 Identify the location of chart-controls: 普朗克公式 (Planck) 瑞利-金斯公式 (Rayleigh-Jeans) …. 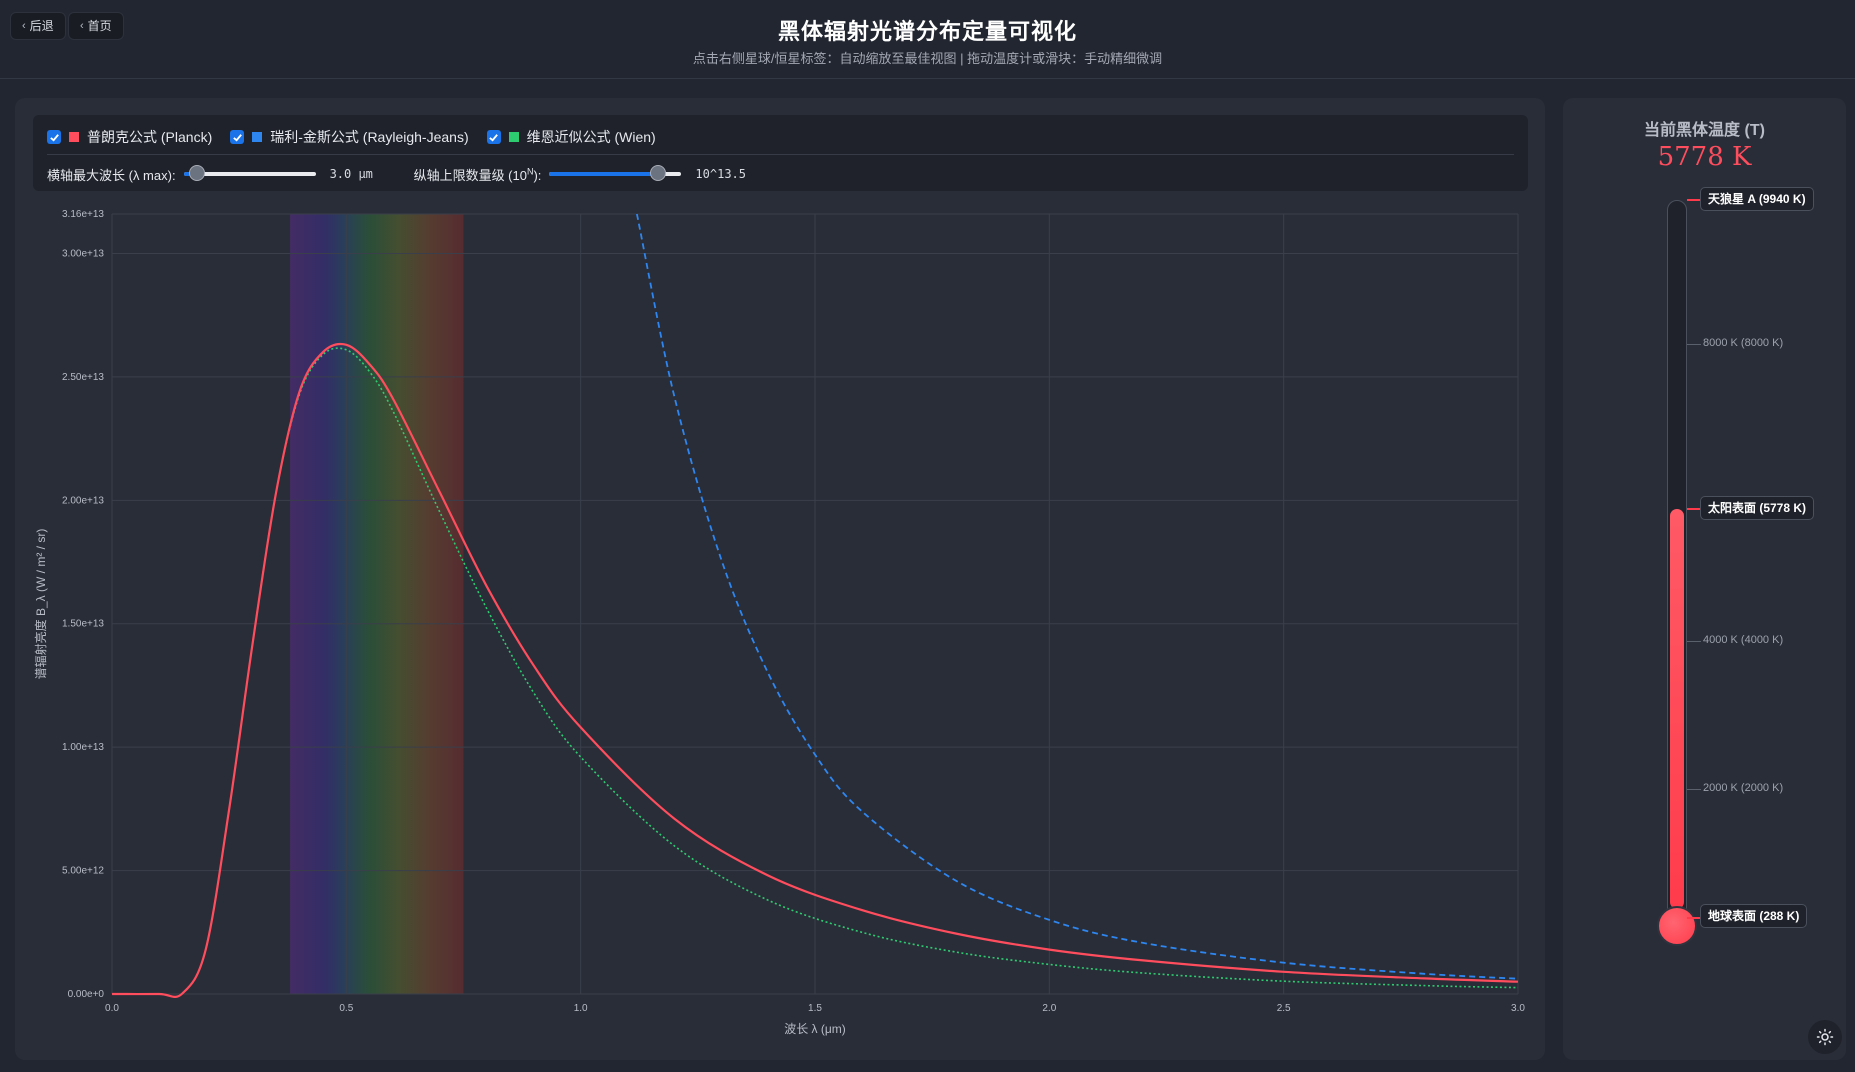
(780, 153).